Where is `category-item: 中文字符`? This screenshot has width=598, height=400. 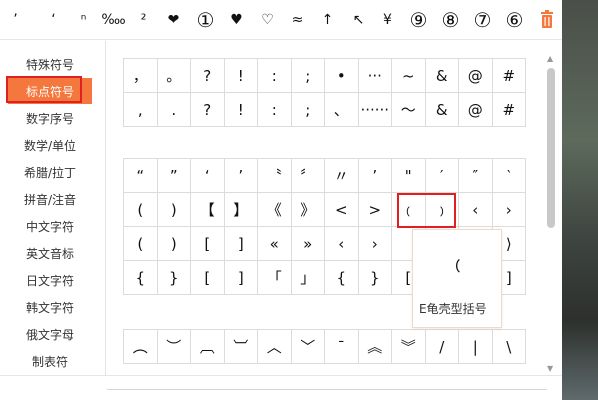
category-item: 中文字符 is located at coordinates (50, 226).